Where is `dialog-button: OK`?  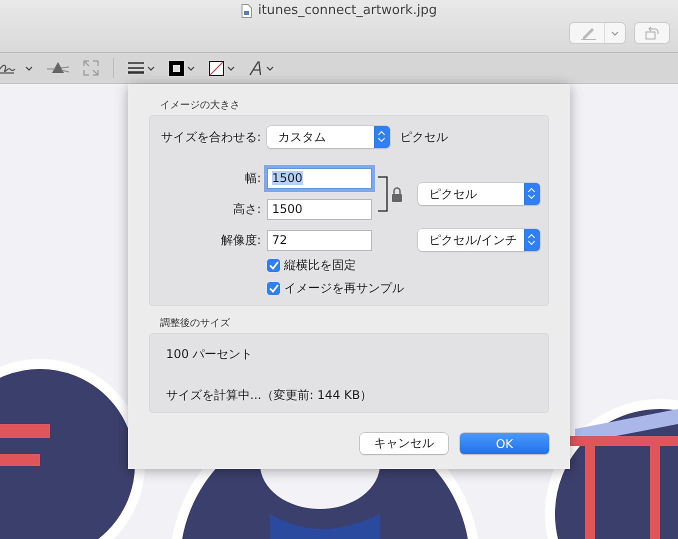 dialog-button: OK is located at coordinates (504, 443).